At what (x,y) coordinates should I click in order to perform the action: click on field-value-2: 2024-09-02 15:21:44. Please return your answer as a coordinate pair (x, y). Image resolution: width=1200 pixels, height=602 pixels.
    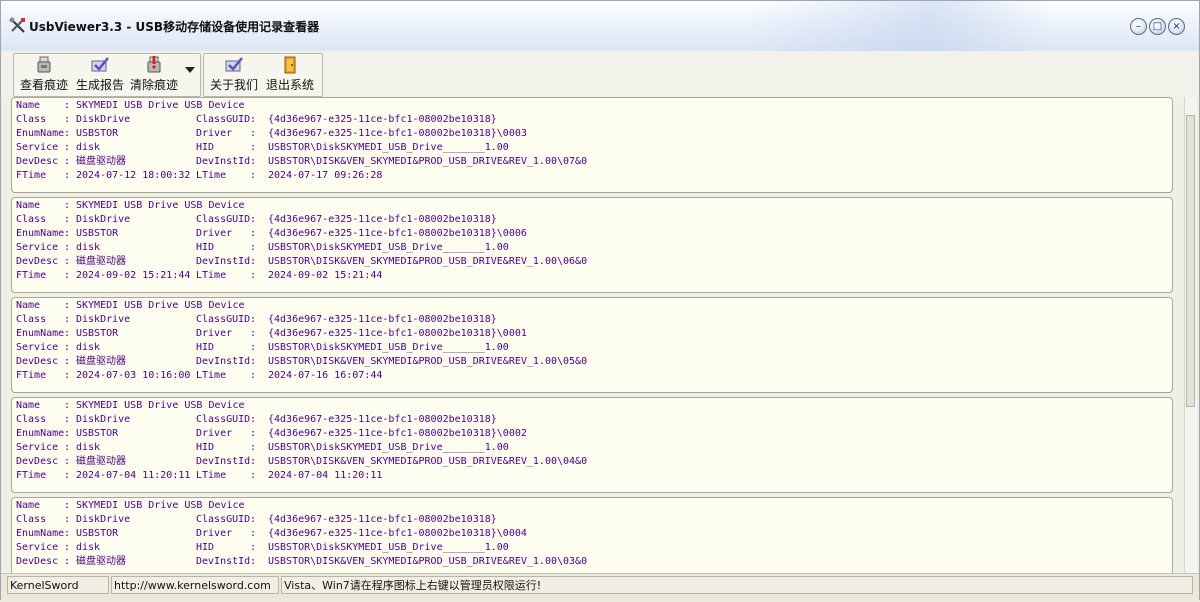
    Looking at the image, I should click on (325, 275).